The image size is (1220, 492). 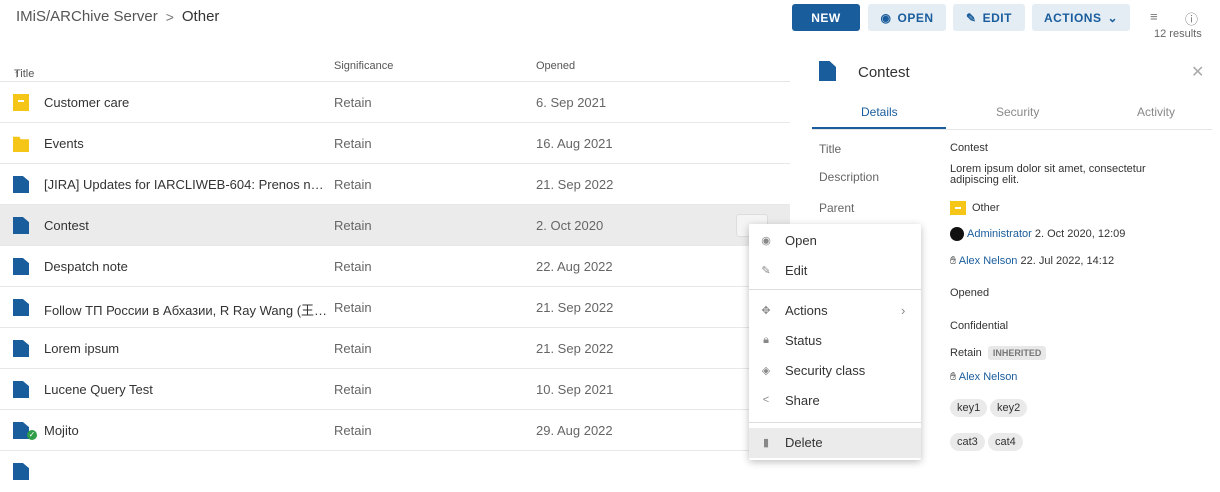 I want to click on tab-security: Security, so click(x=1017, y=112).